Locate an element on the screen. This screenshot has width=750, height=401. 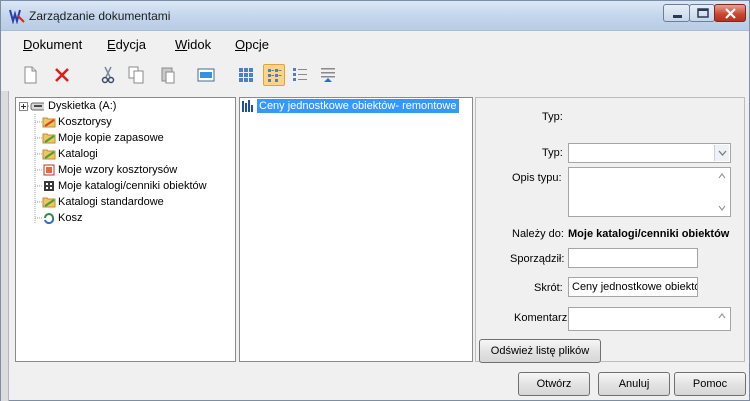
abbreviation-value: Ceny jednostkowe obiektów is located at coordinates (635, 287).